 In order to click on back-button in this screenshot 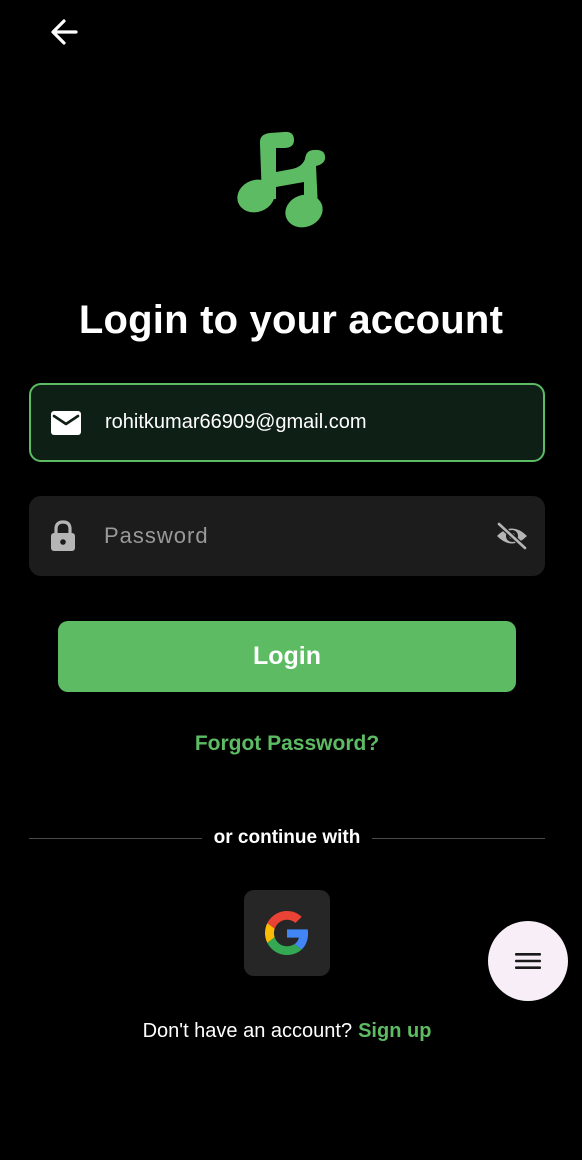, I will do `click(64, 32)`.